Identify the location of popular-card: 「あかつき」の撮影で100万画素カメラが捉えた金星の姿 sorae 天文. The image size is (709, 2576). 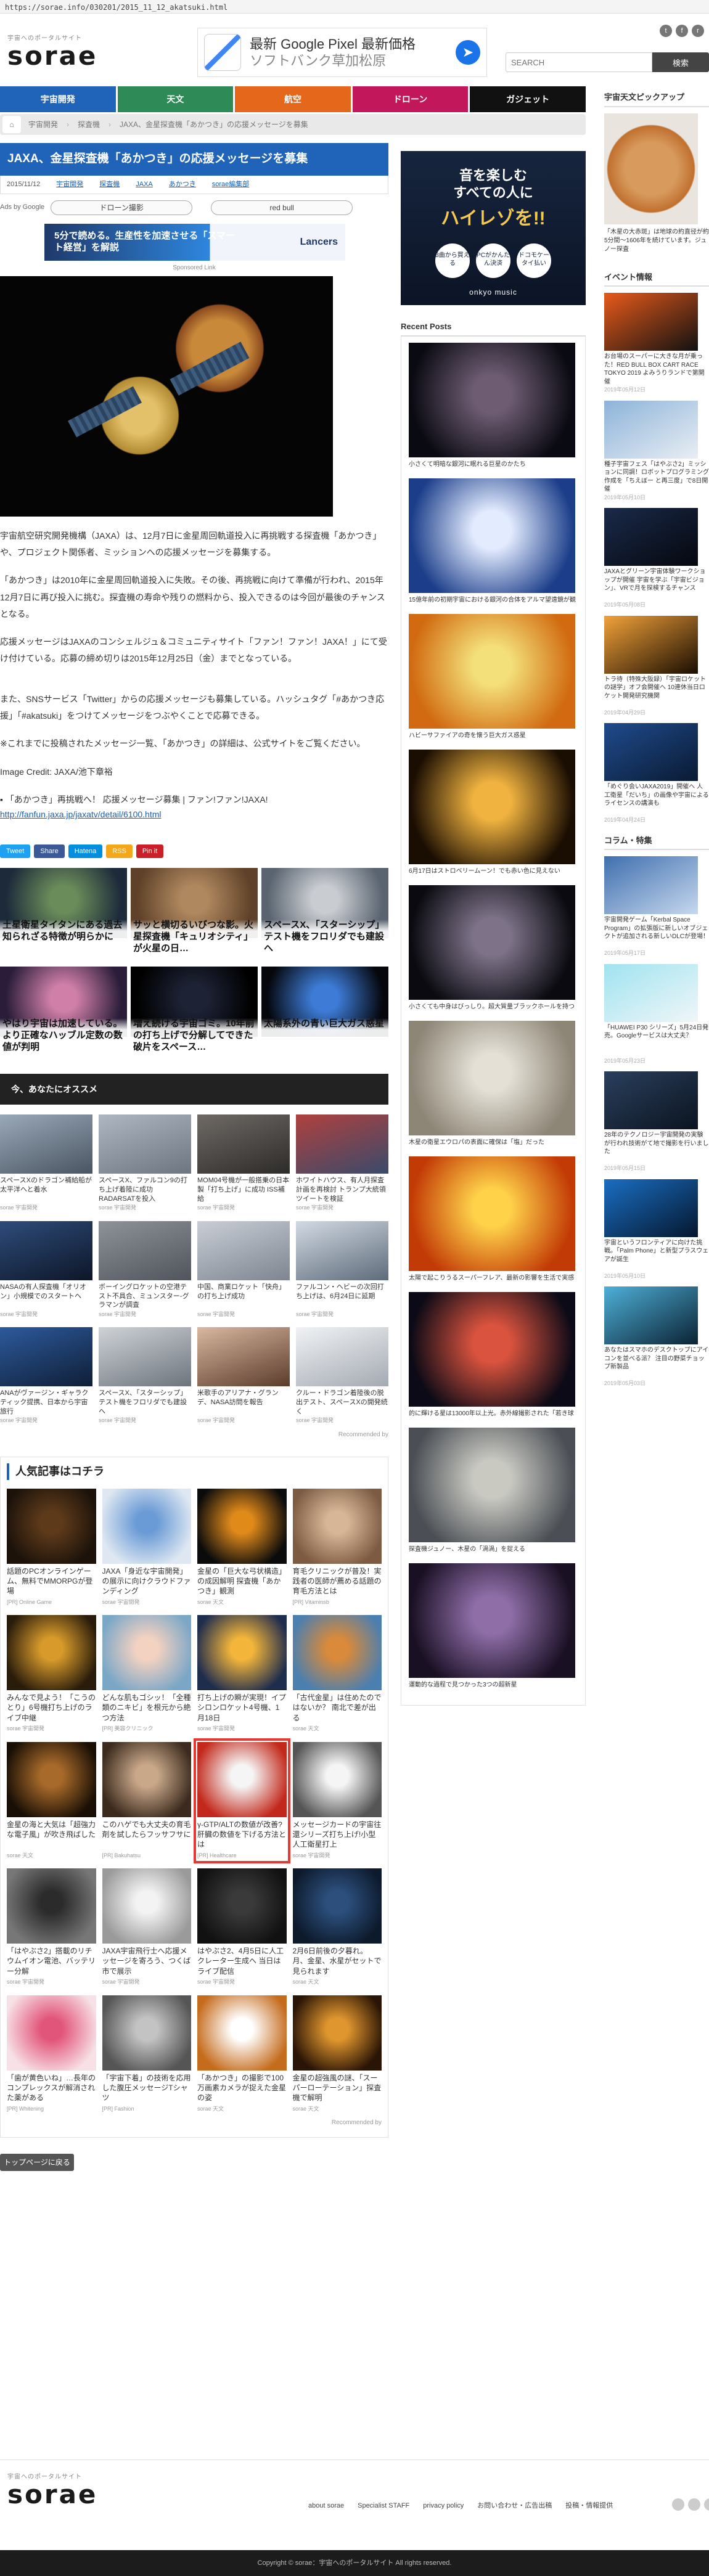
(242, 2054).